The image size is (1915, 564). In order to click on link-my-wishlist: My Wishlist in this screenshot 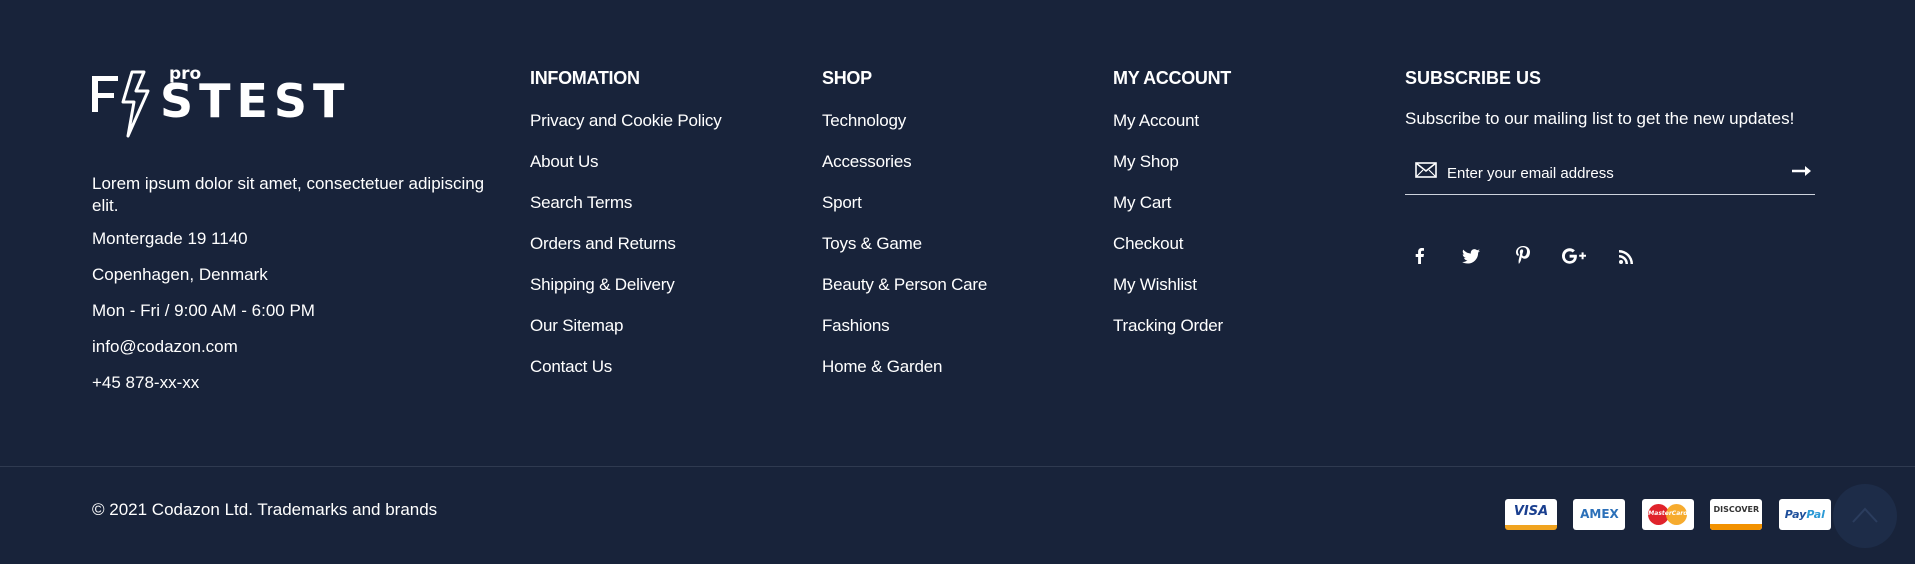, I will do `click(1172, 294)`.